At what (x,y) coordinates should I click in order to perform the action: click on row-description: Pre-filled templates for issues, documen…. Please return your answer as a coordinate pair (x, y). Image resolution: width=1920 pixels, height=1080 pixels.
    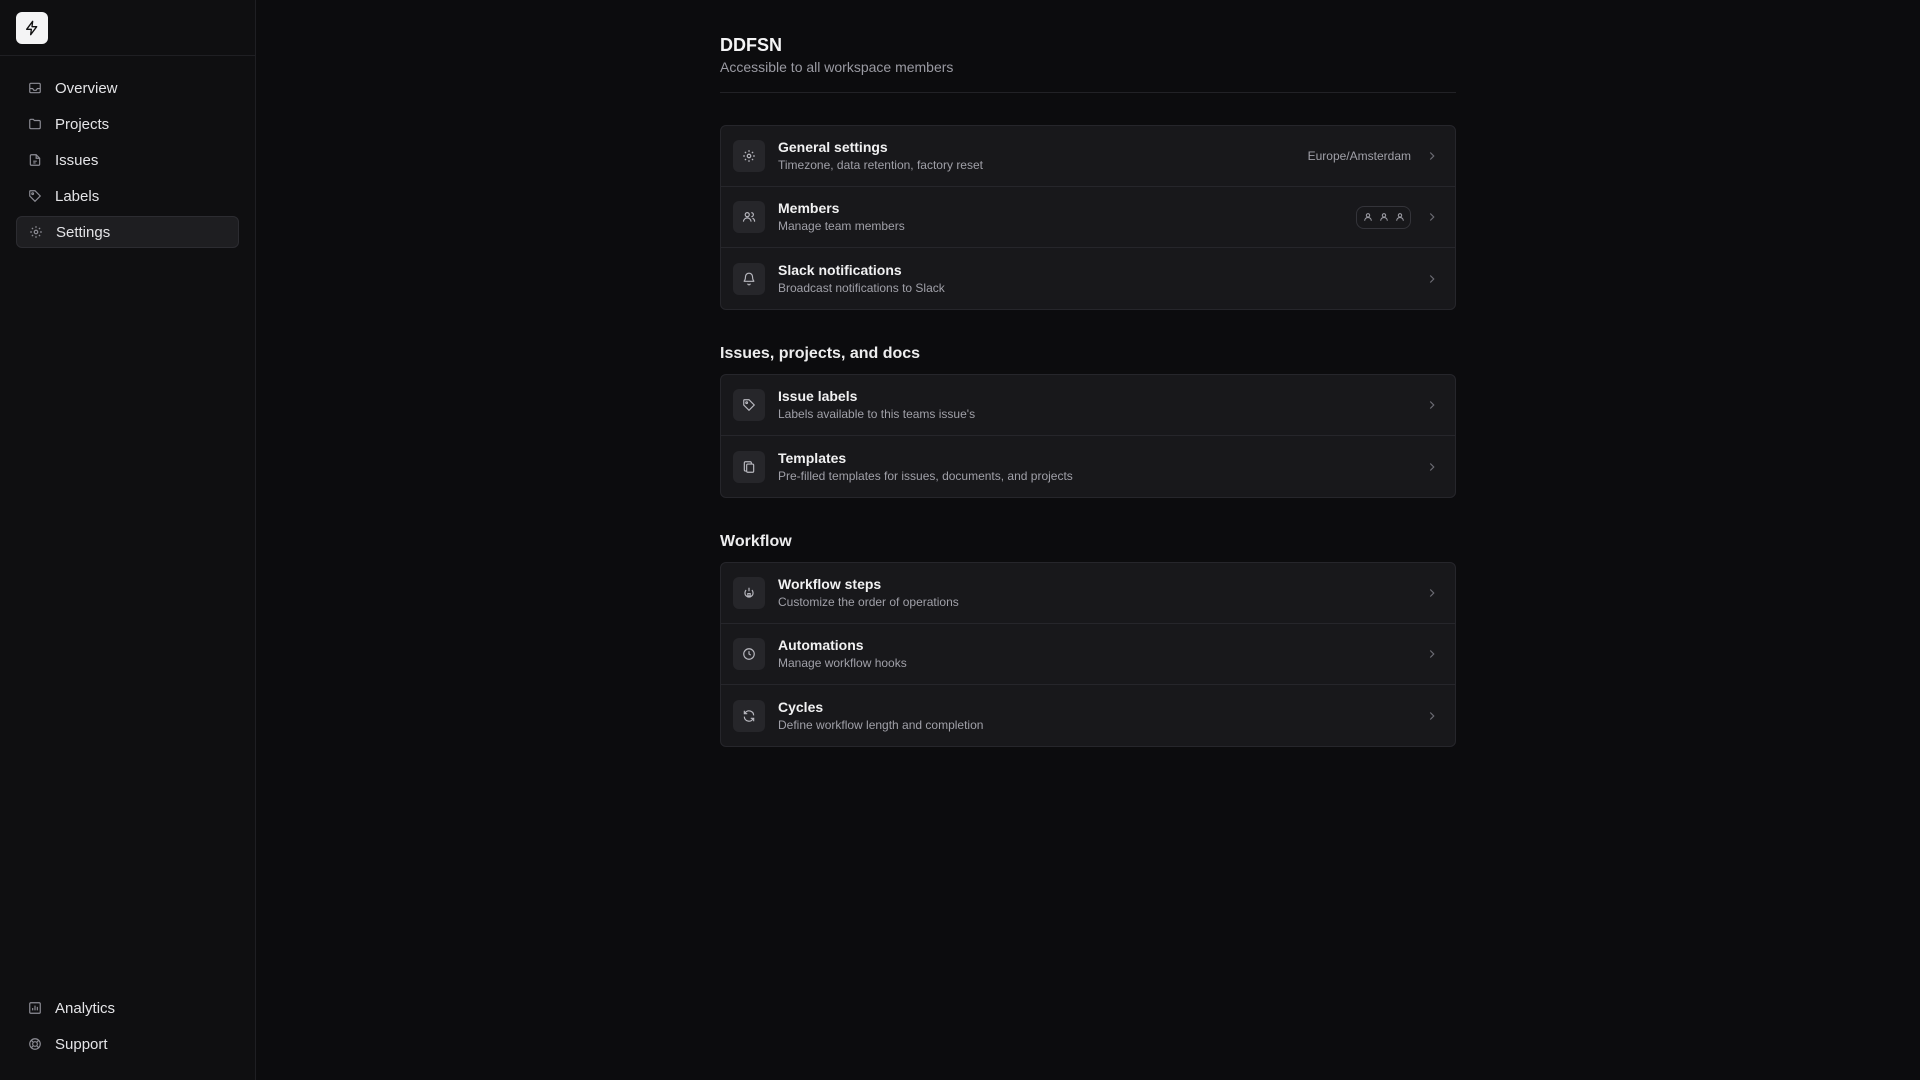
    Looking at the image, I should click on (925, 475).